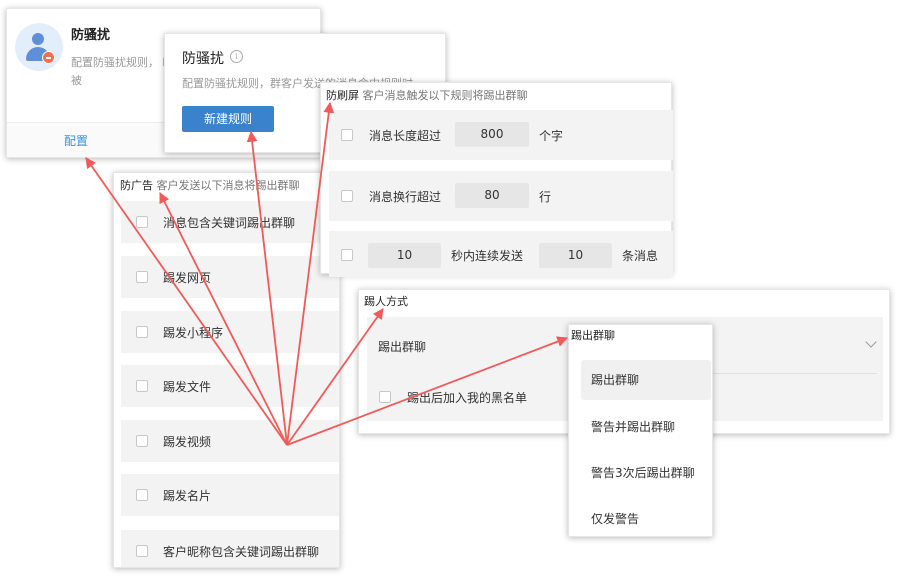 This screenshot has height=578, width=900. Describe the element at coordinates (386, 301) in the screenshot. I see `kick-method-title: 踢人方式` at that location.